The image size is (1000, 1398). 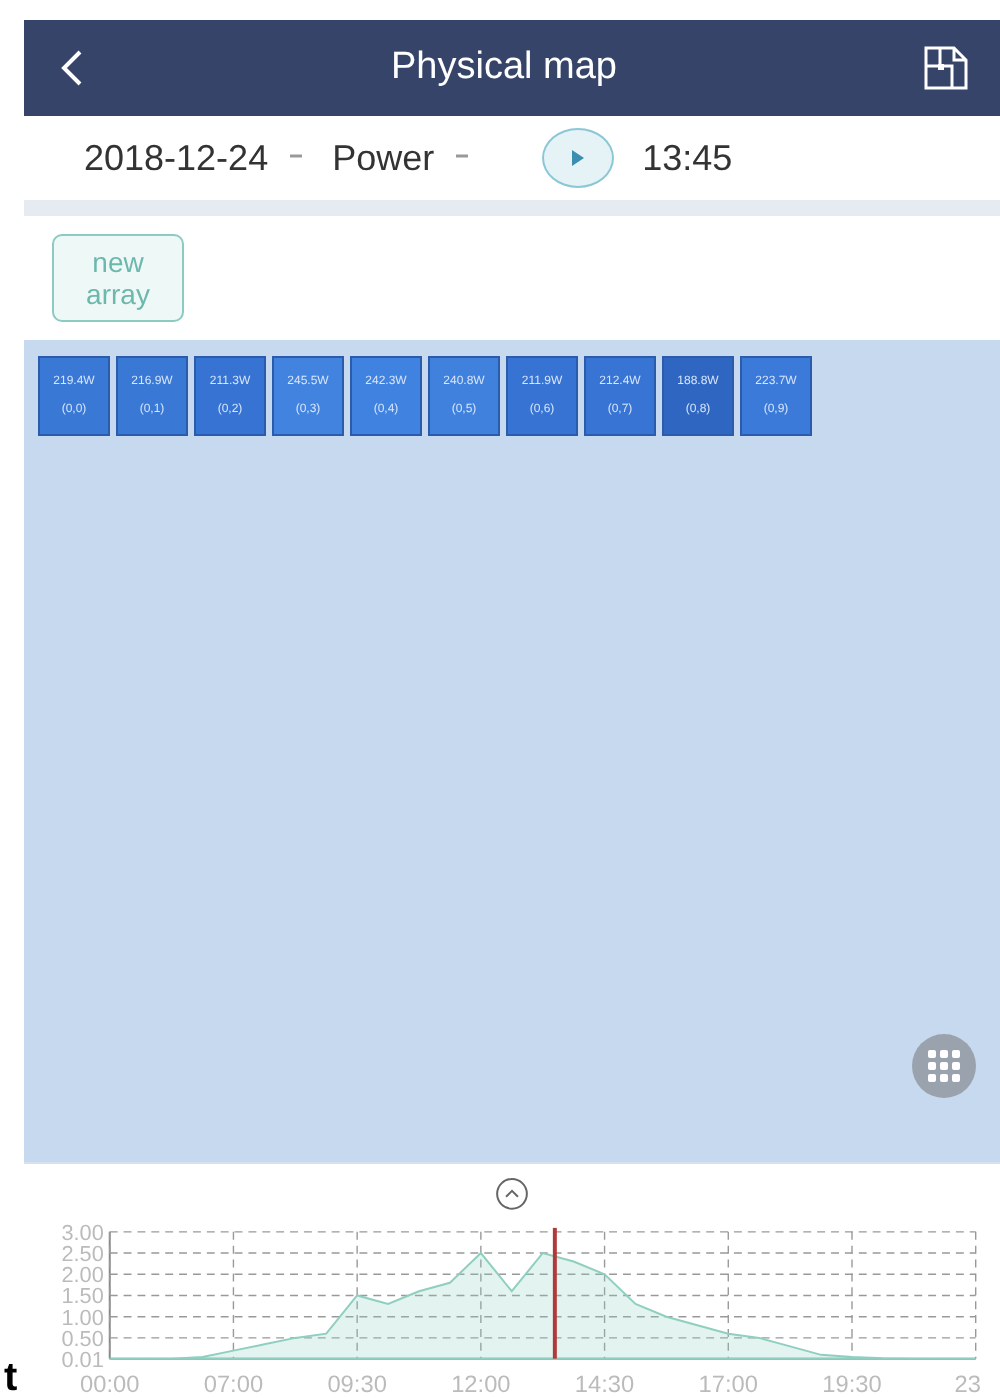 I want to click on x-tick-label: 12:00, so click(x=481, y=1384).